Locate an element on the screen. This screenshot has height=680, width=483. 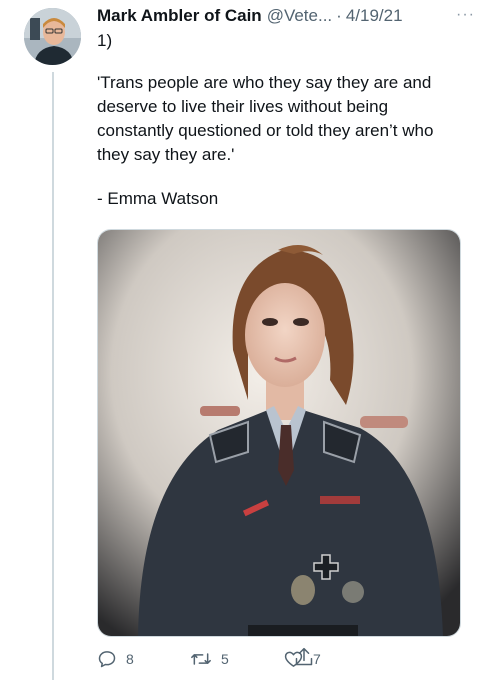
thread-line is located at coordinates (53, 376).